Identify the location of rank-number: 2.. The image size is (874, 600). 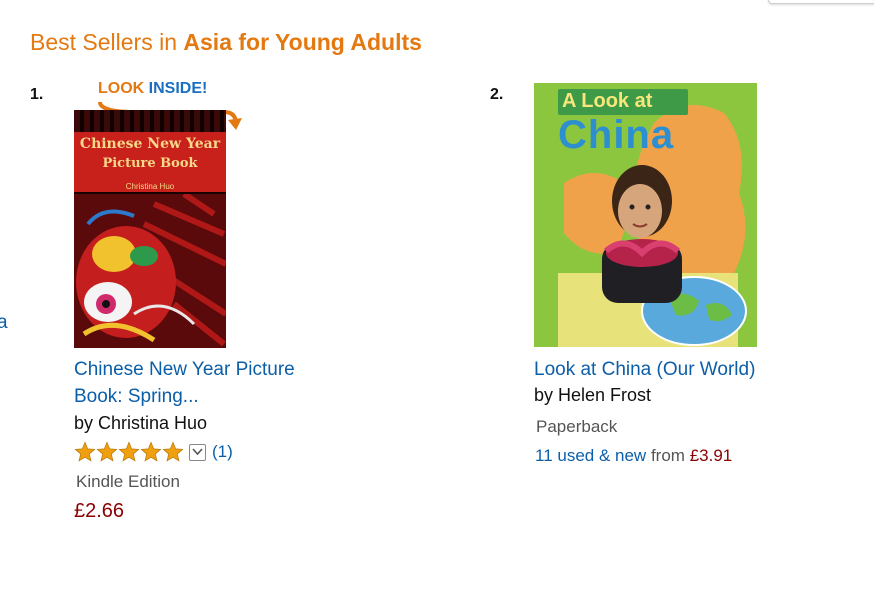
(497, 94).